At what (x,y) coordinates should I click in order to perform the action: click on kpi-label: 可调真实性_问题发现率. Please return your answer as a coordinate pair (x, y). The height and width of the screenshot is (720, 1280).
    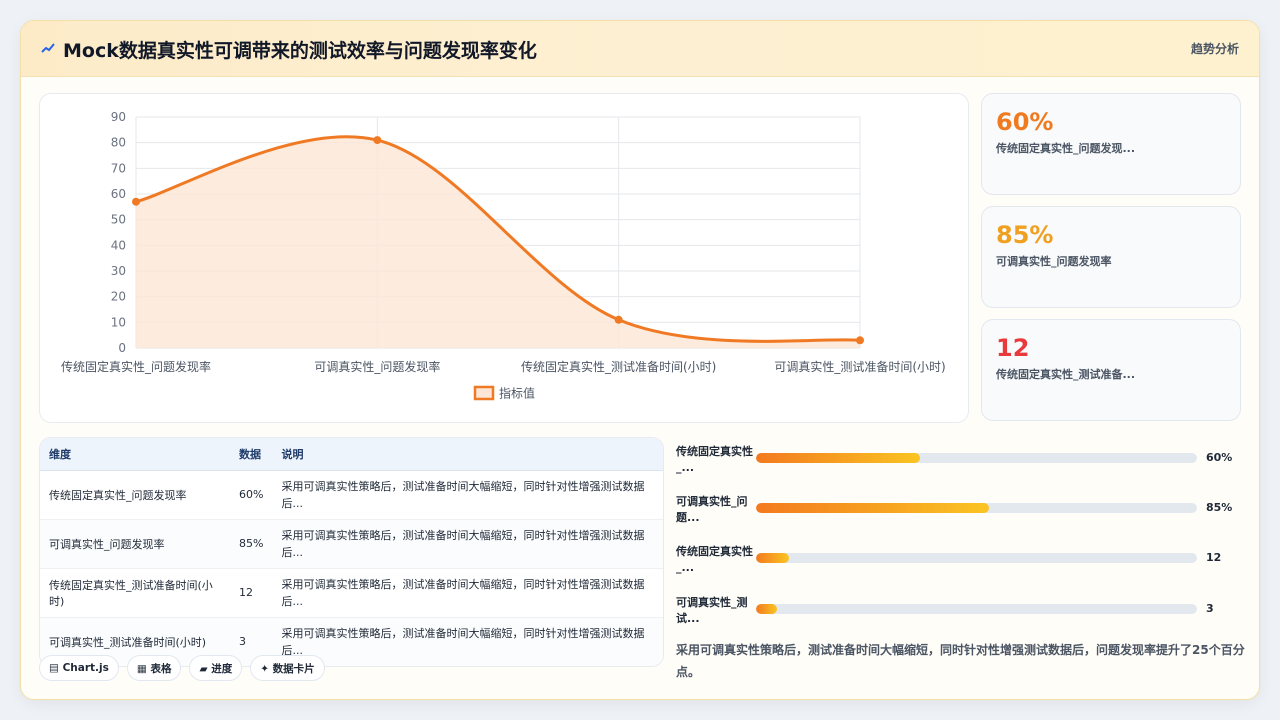
    Looking at the image, I should click on (1054, 261).